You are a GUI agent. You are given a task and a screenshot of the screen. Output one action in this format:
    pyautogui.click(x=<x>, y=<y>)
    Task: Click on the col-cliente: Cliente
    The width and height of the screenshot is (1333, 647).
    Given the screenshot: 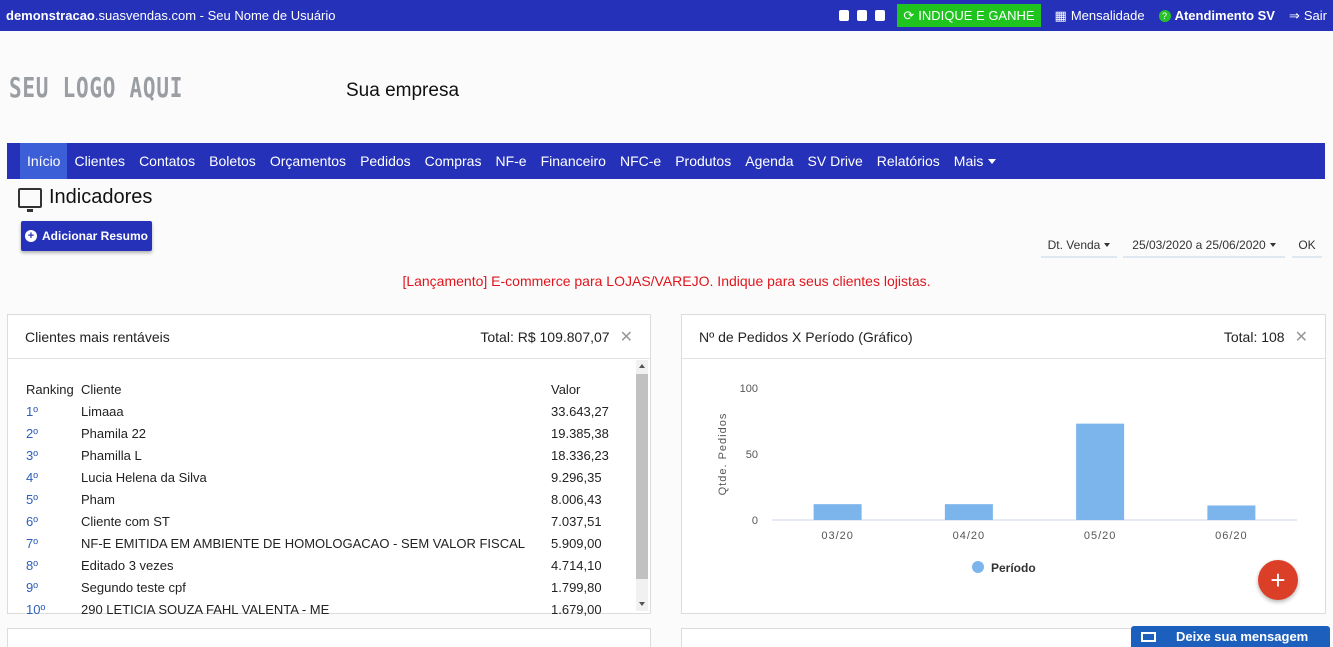 What is the action you would take?
    pyautogui.click(x=101, y=389)
    